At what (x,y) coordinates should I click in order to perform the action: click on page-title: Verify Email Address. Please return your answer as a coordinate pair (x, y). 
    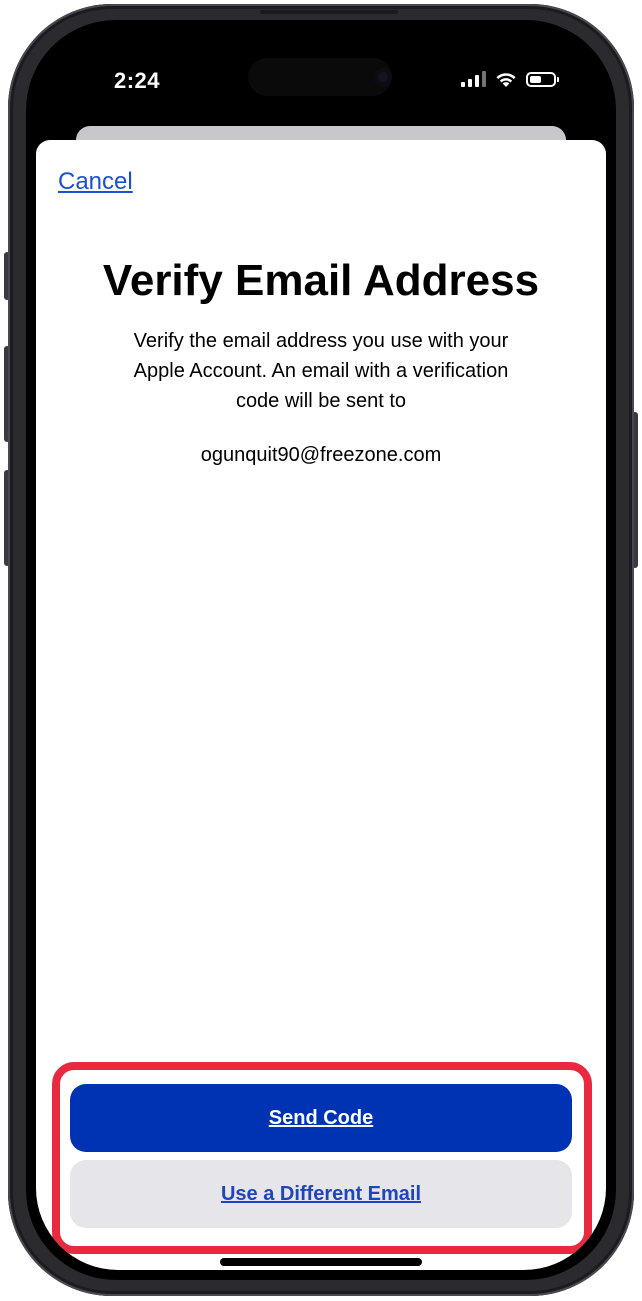
    Looking at the image, I should click on (321, 280).